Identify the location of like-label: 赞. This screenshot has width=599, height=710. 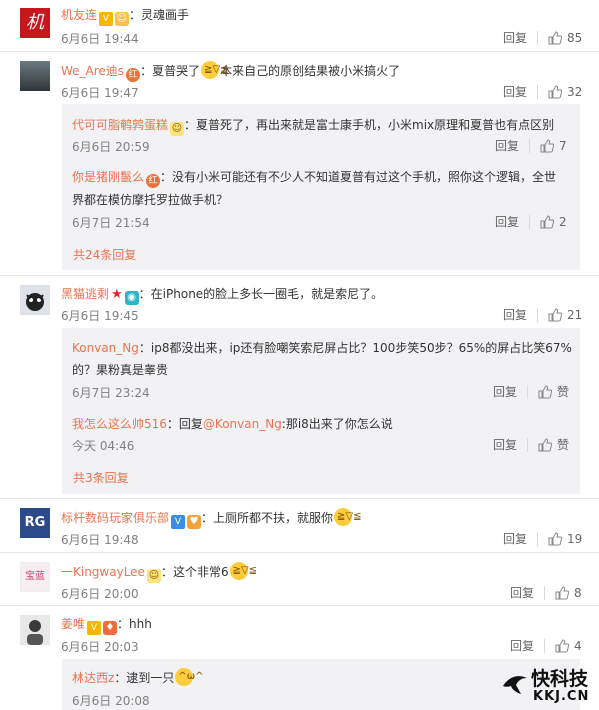
(563, 392).